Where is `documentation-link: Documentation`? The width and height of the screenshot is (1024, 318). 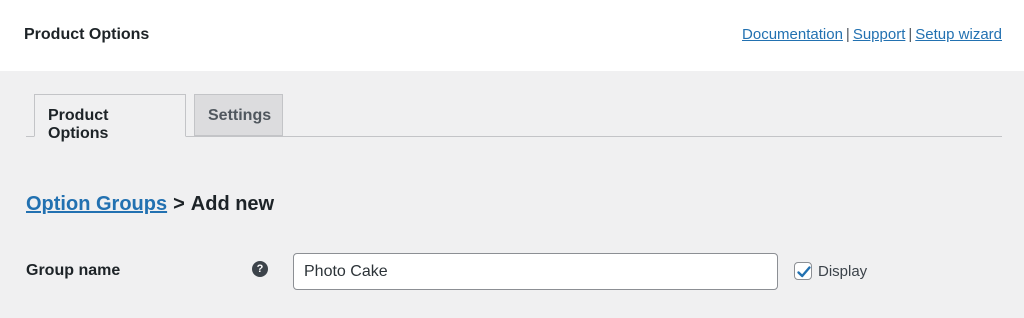
documentation-link: Documentation is located at coordinates (792, 34).